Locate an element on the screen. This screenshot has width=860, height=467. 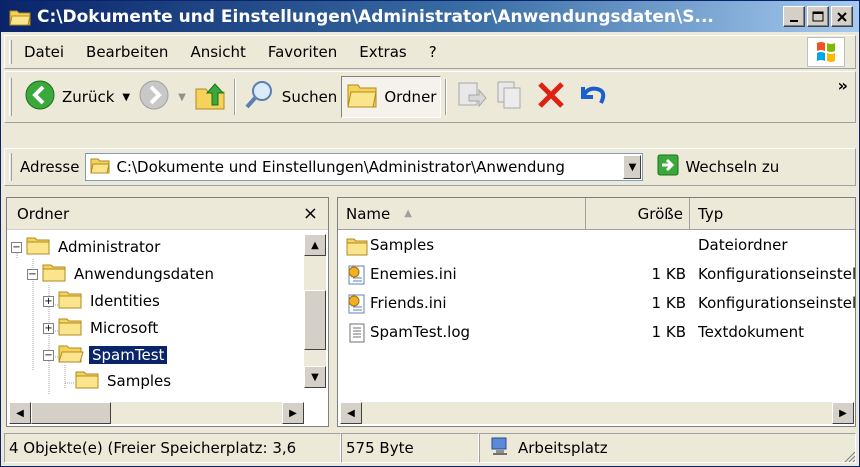
folder-window-icon is located at coordinates (20, 17).